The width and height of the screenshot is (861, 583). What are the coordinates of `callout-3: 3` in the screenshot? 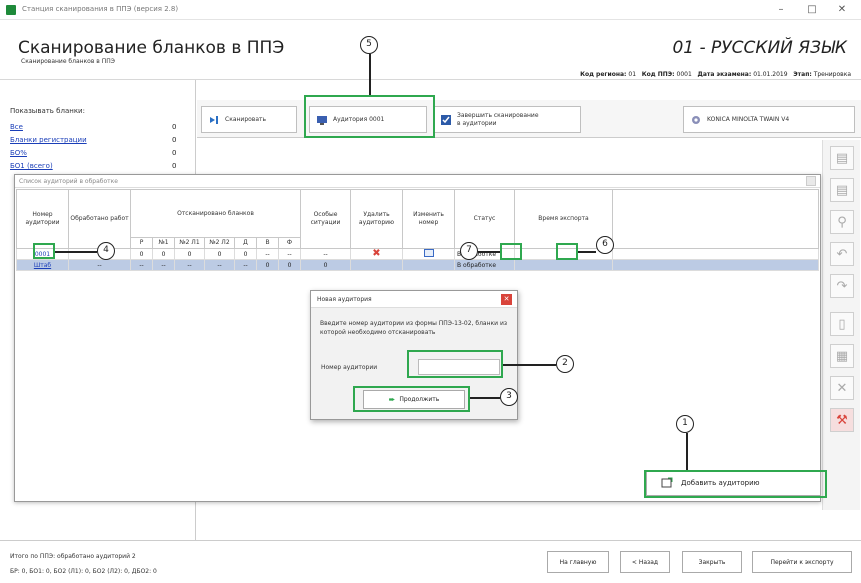 It's located at (509, 397).